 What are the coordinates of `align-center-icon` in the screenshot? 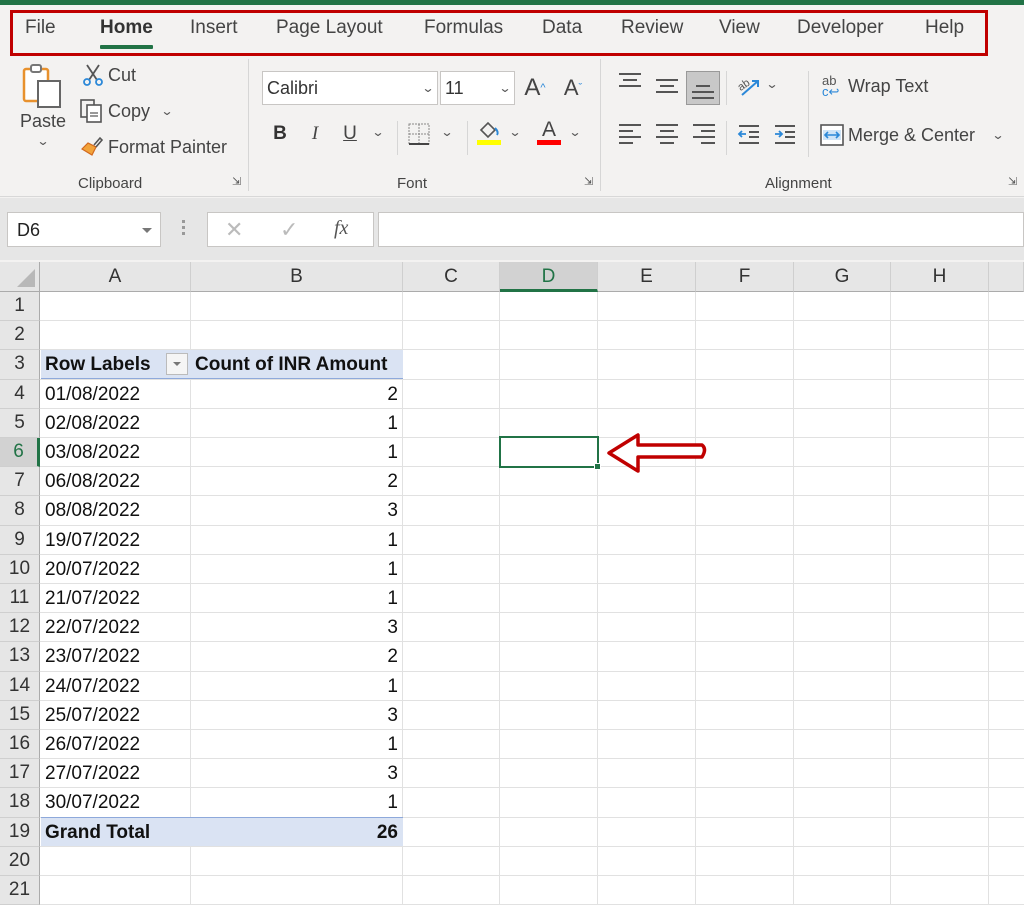 It's located at (667, 134).